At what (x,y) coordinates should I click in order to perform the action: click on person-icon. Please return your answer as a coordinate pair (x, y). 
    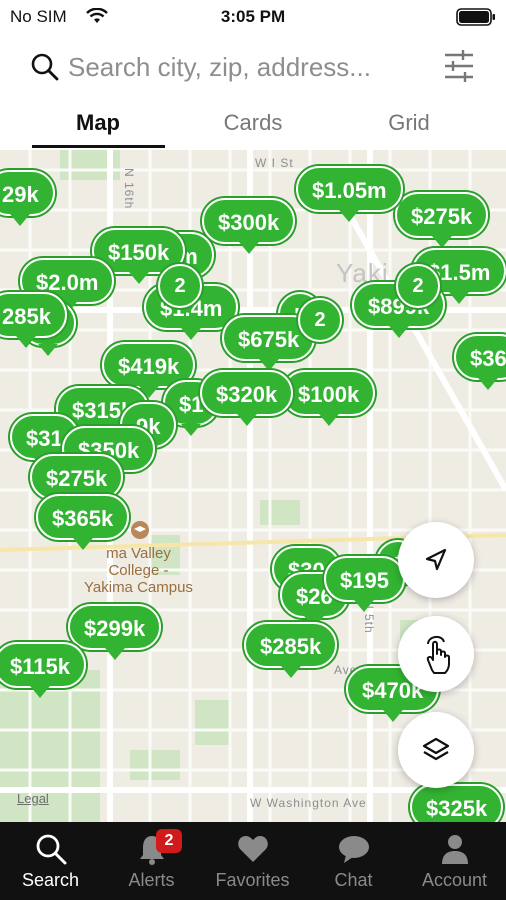
    Looking at the image, I should click on (454, 849).